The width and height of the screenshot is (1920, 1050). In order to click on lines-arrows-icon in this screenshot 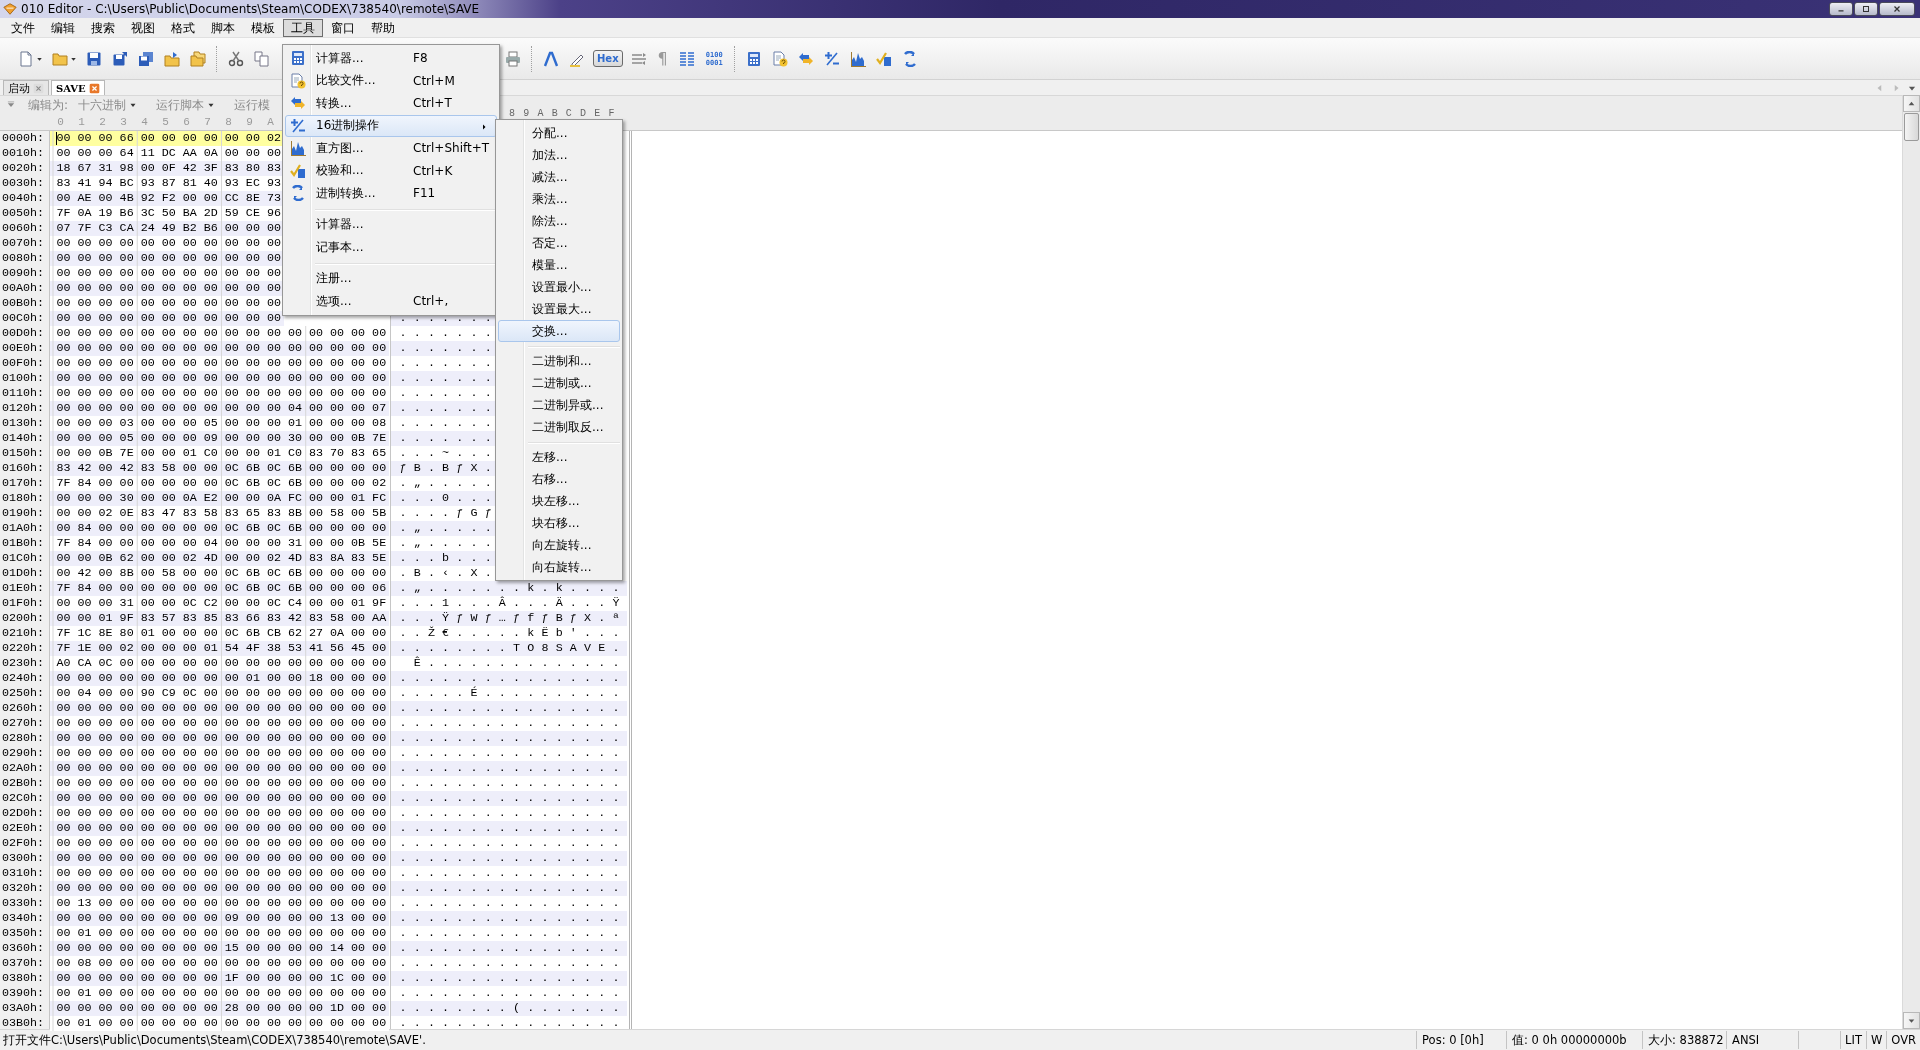, I will do `click(638, 58)`.